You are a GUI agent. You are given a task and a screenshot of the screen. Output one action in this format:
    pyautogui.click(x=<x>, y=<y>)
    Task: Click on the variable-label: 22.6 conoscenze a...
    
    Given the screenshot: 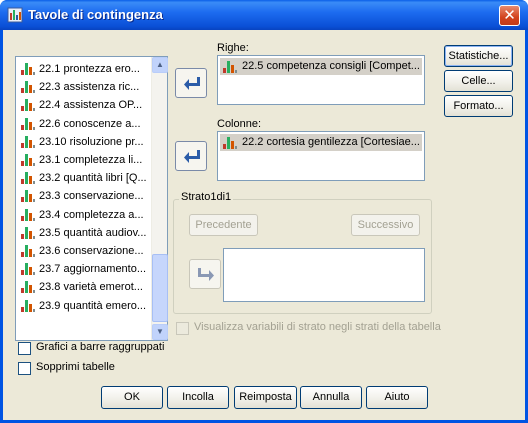 What is the action you would take?
    pyautogui.click(x=90, y=123)
    